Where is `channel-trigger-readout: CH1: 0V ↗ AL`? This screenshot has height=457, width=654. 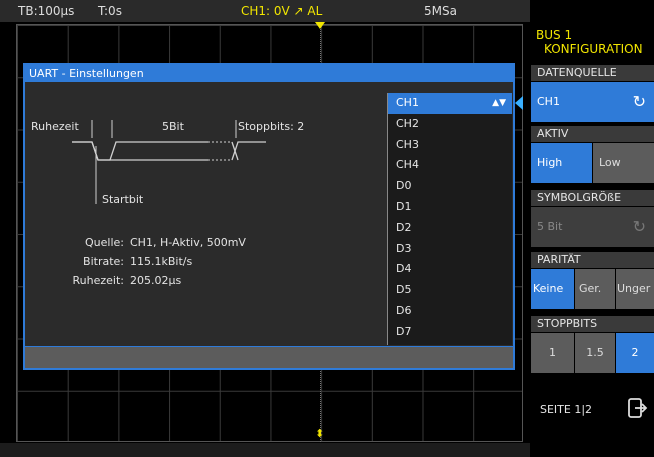
channel-trigger-readout: CH1: 0V ↗ AL is located at coordinates (281, 11).